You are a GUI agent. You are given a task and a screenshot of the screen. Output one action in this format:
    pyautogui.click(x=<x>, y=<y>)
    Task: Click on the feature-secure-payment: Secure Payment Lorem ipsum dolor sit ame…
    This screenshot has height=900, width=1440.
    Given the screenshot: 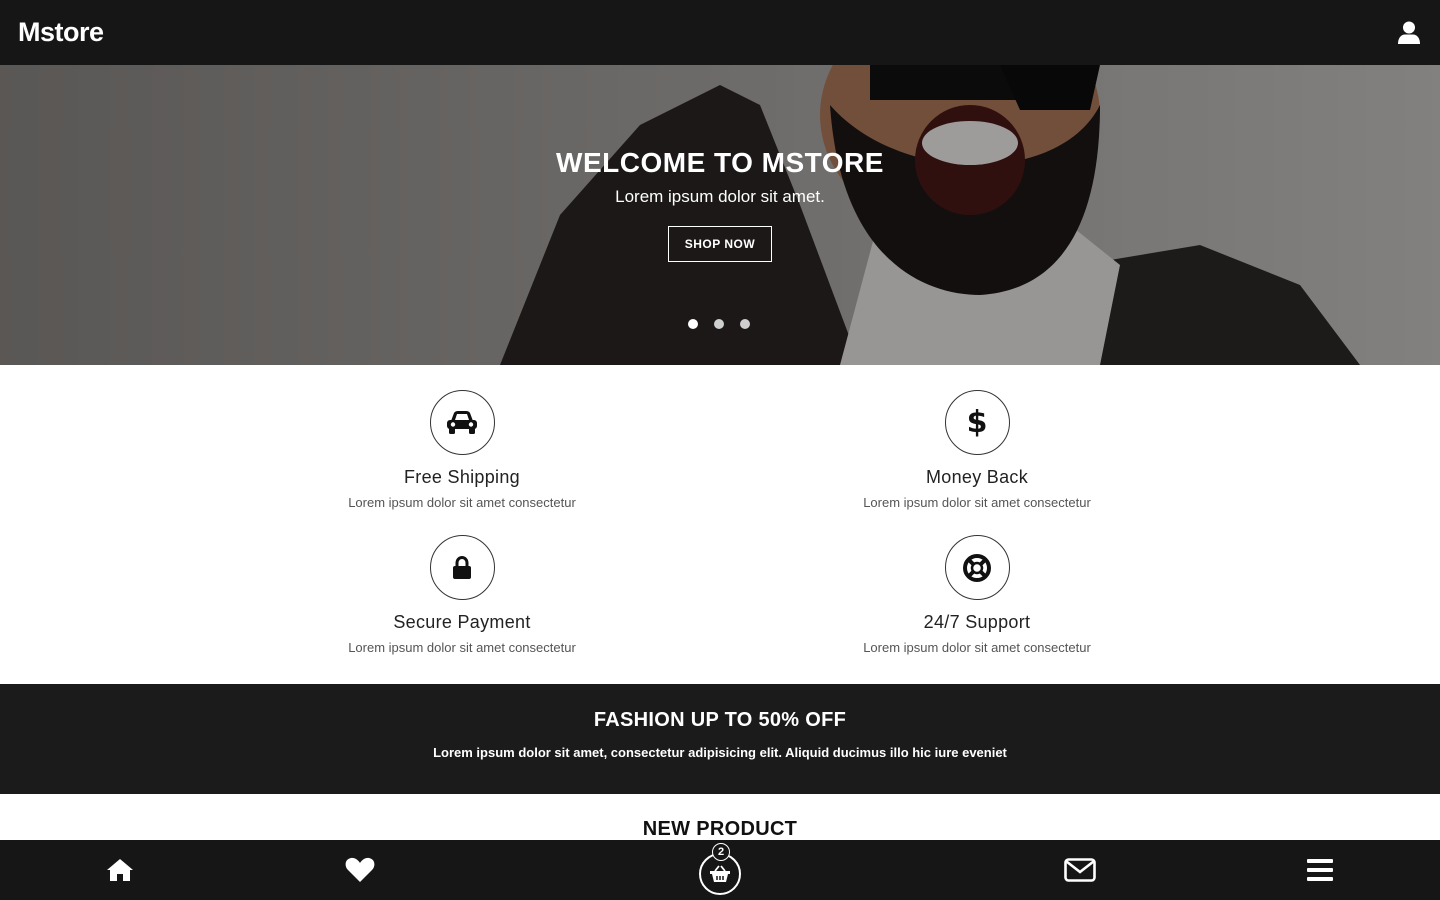 What is the action you would take?
    pyautogui.click(x=462, y=595)
    